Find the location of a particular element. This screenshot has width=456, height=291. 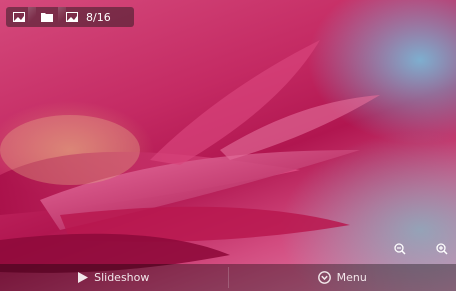

menu-button: Menu is located at coordinates (342, 277).